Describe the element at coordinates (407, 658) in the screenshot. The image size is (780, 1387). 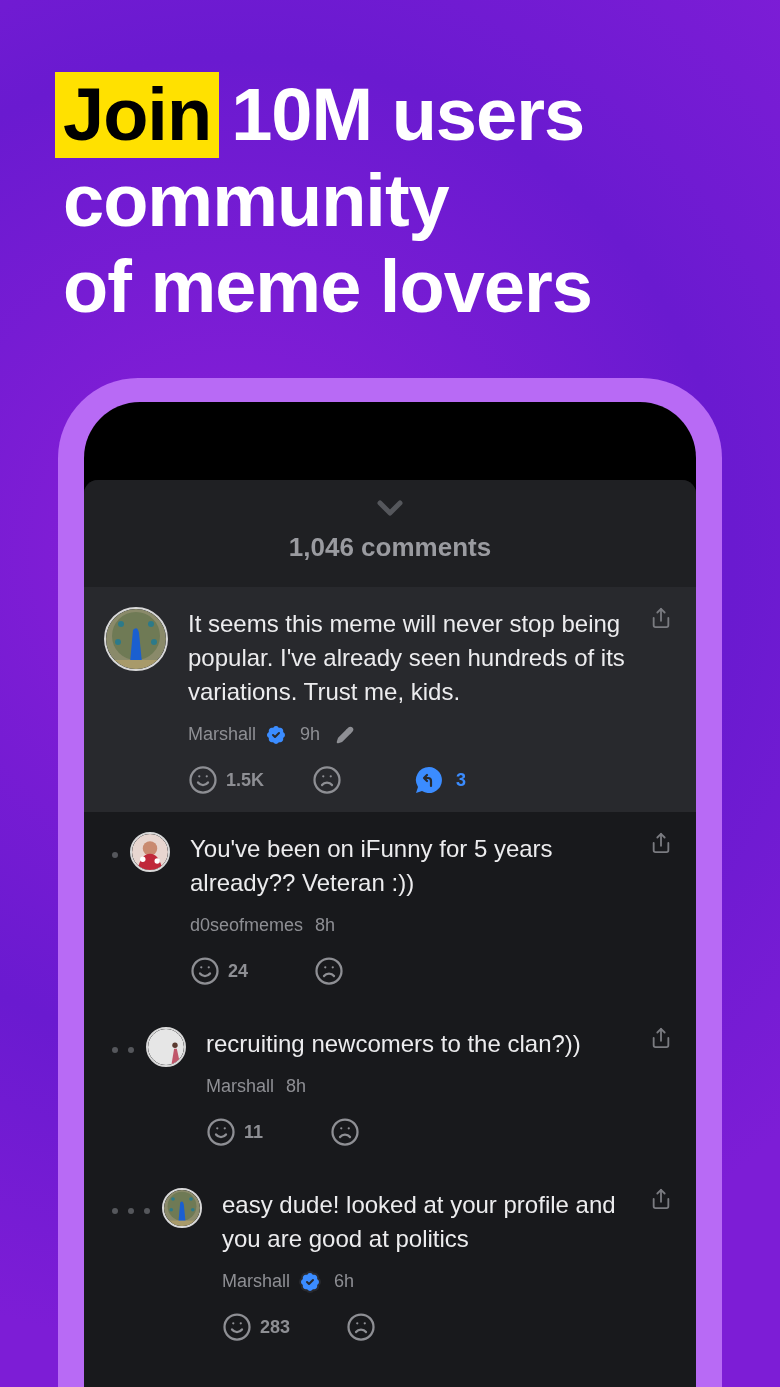
I see `comment-text: It seems this meme will never stop being popular. I've already seen hundreds of its variations. Trust me, kids.` at that location.